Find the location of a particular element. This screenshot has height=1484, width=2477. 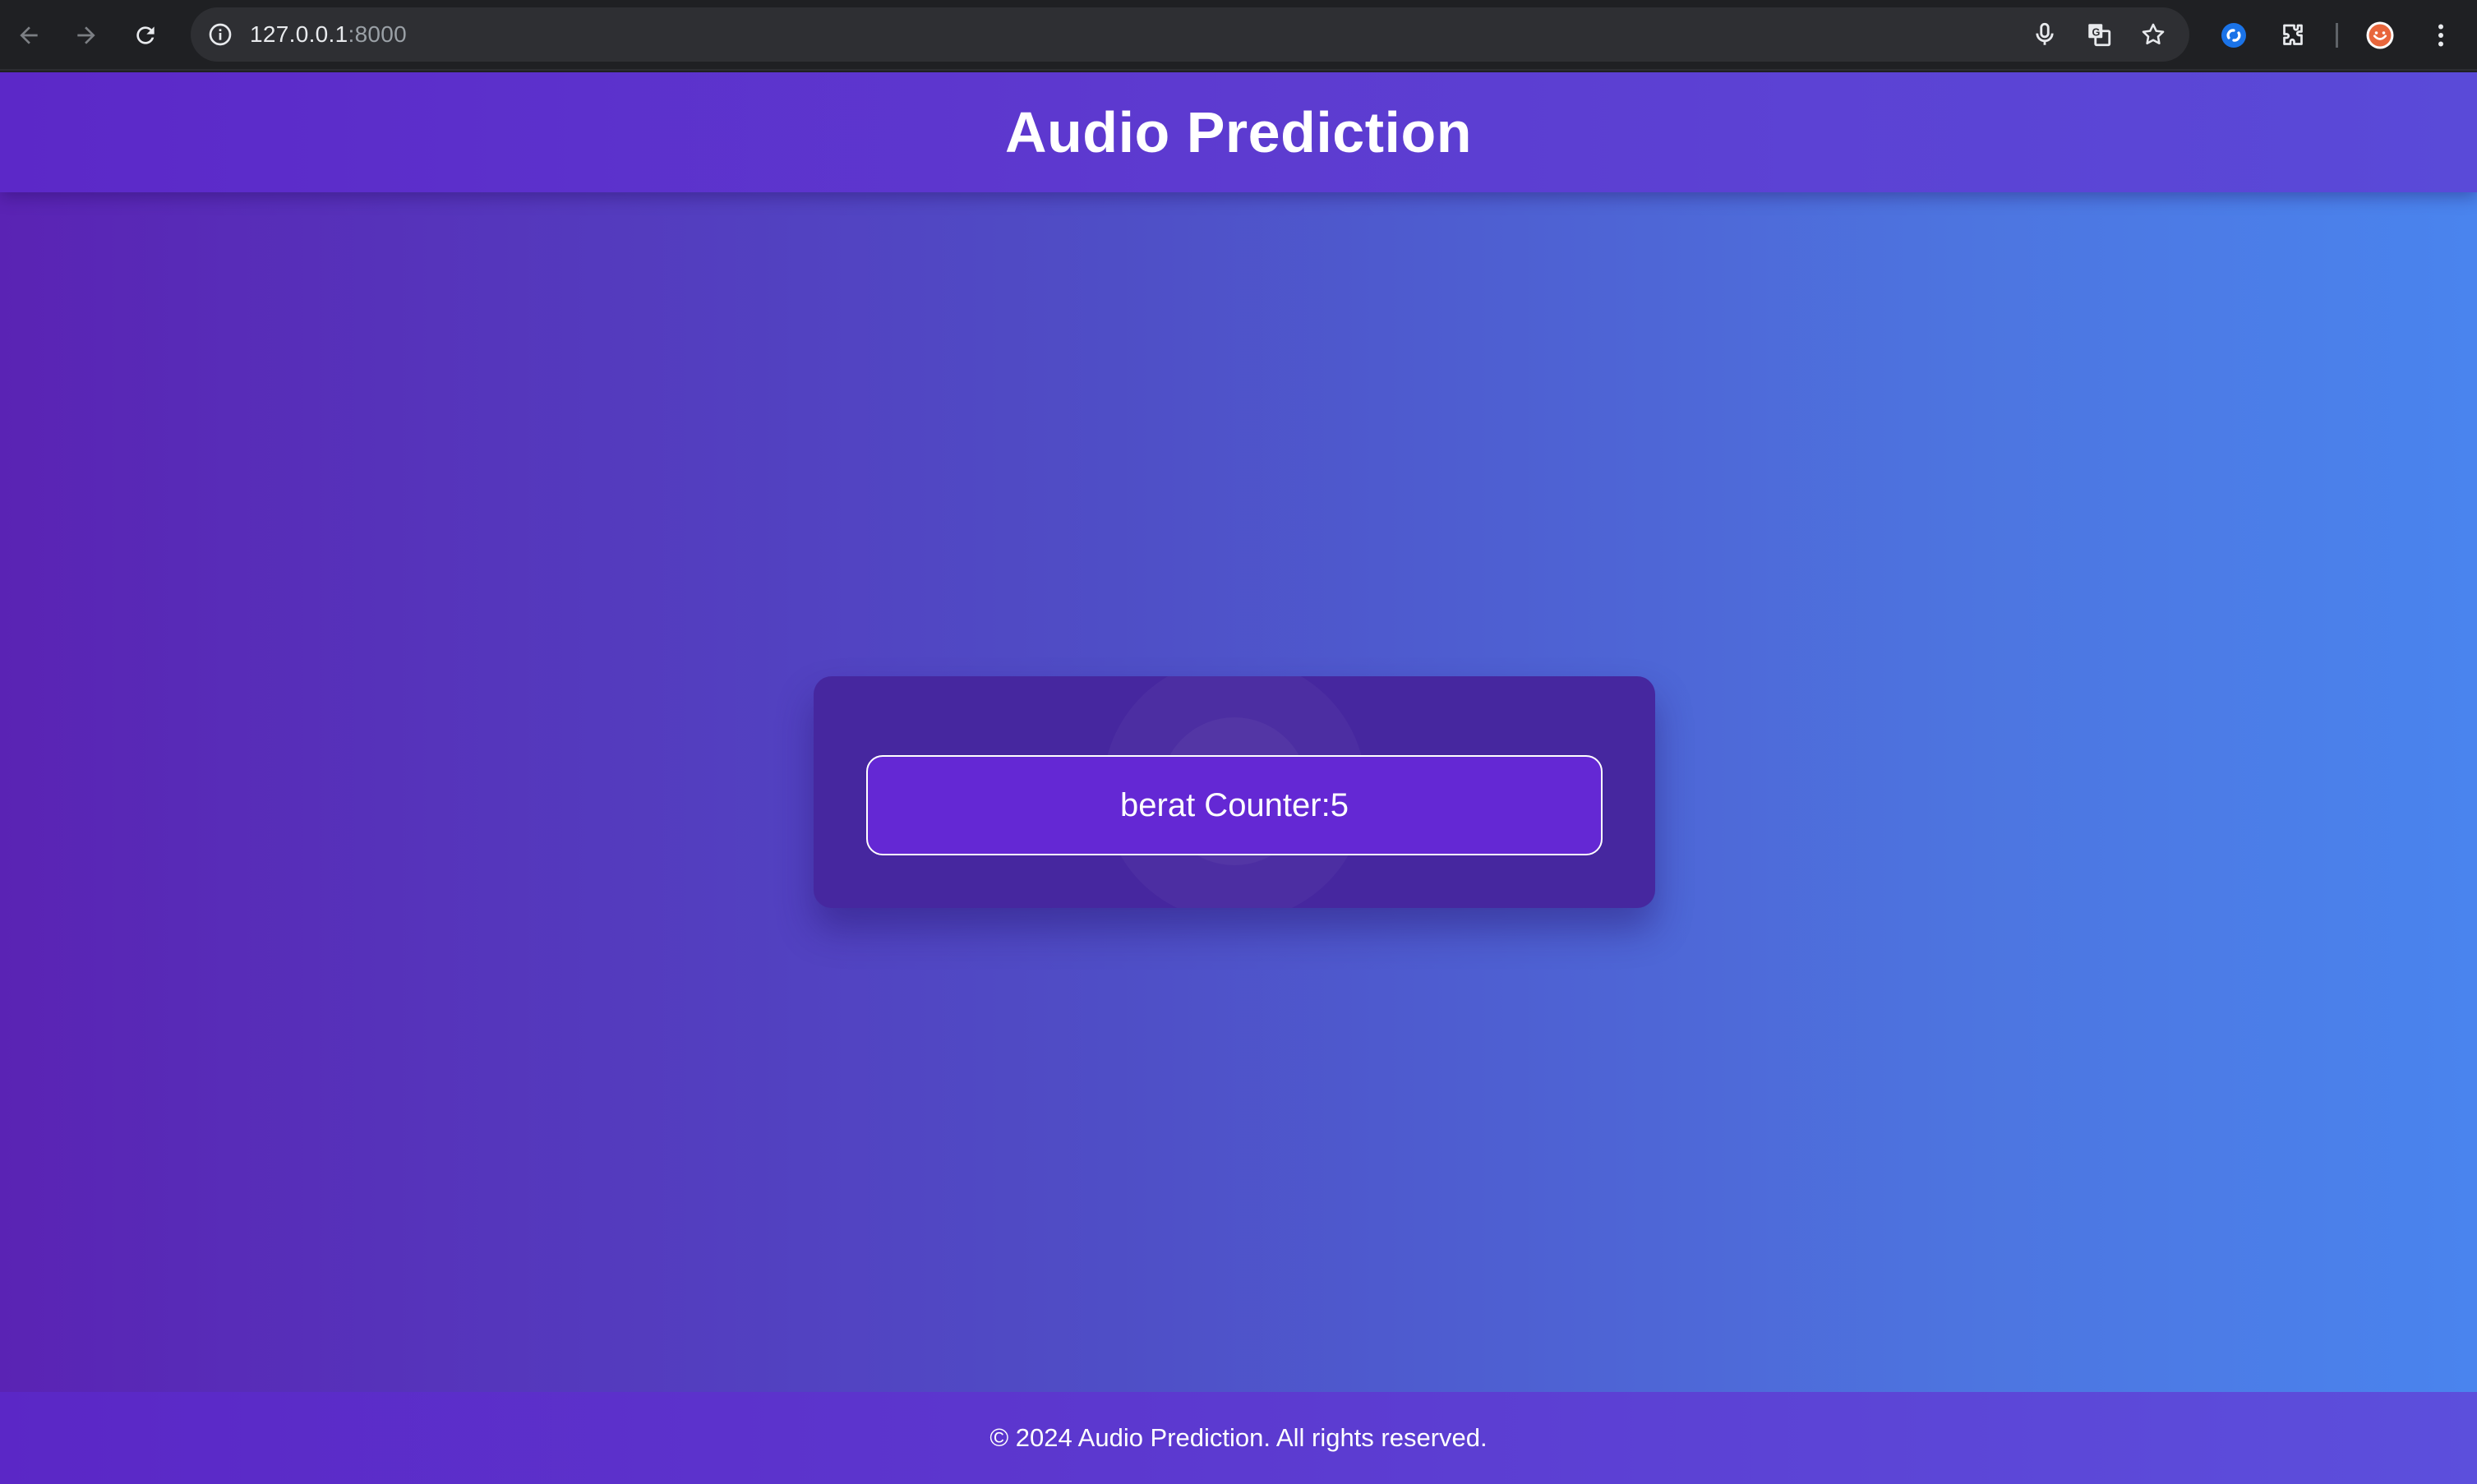

url-text: 127.0.0.1:8000 is located at coordinates (328, 34).